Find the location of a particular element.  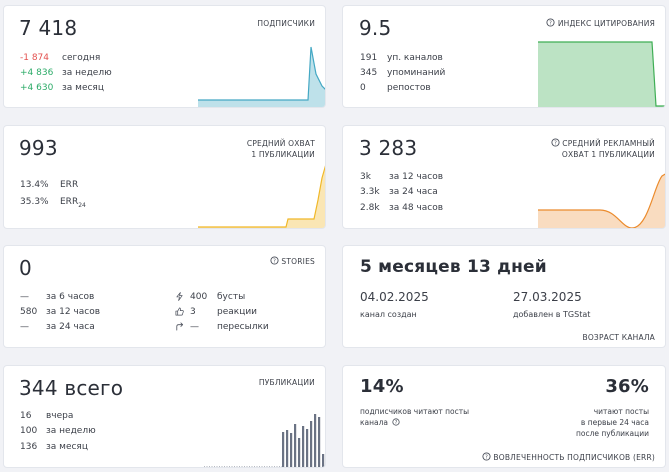

citation-sparkline-area is located at coordinates (601, 74).